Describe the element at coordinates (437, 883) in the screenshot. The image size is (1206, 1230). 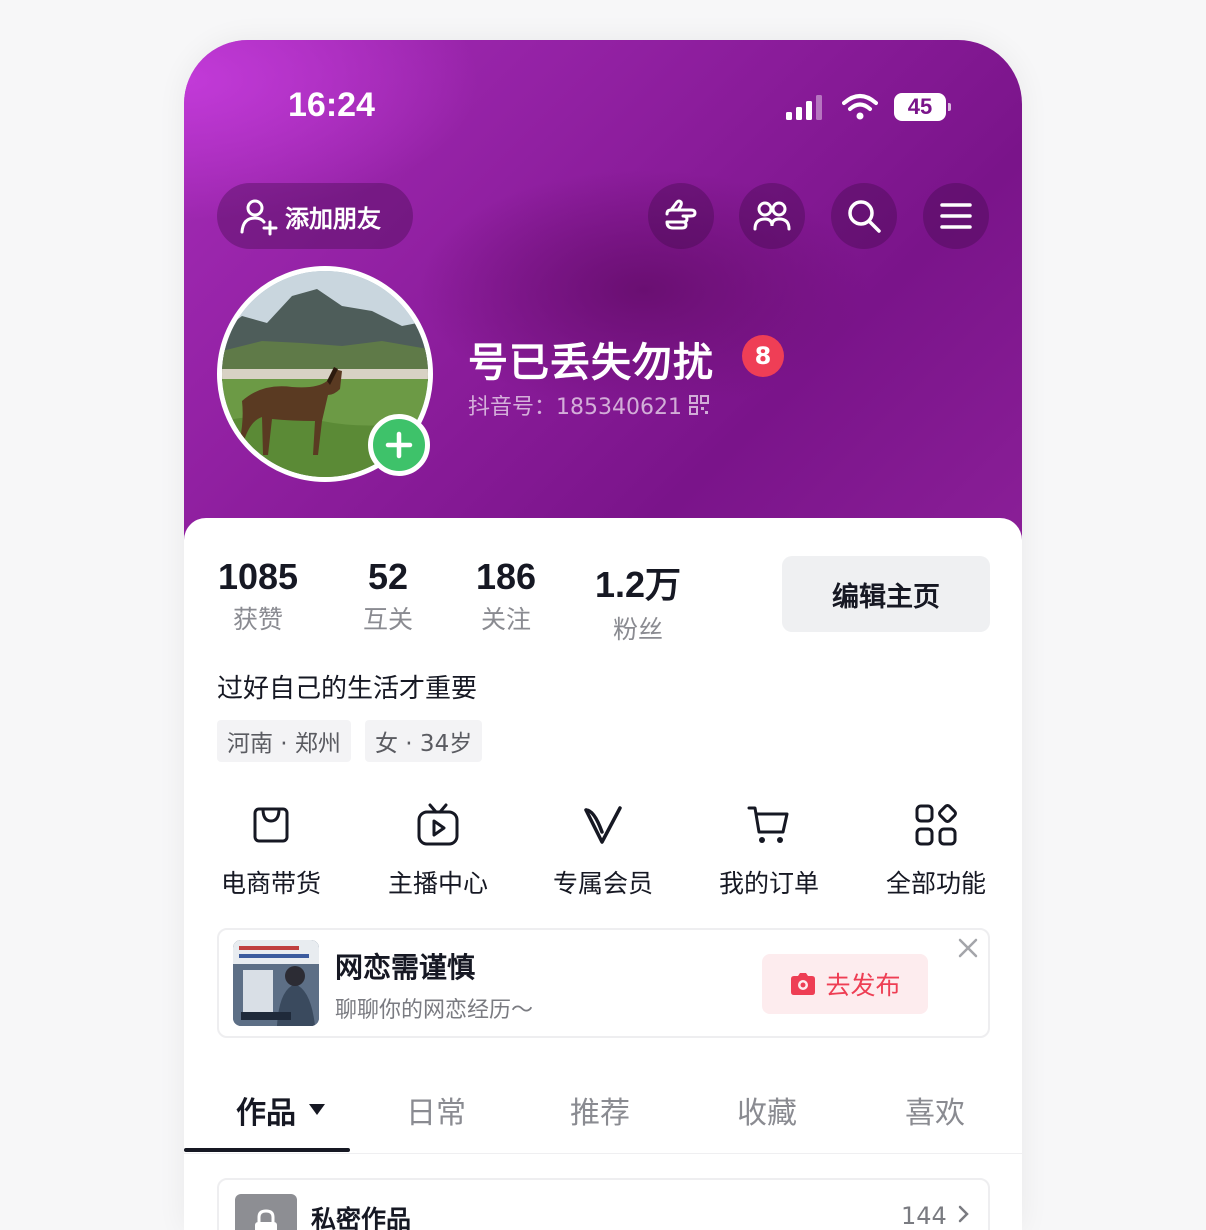
I see `function-streamer-center-label: 主播中心` at that location.